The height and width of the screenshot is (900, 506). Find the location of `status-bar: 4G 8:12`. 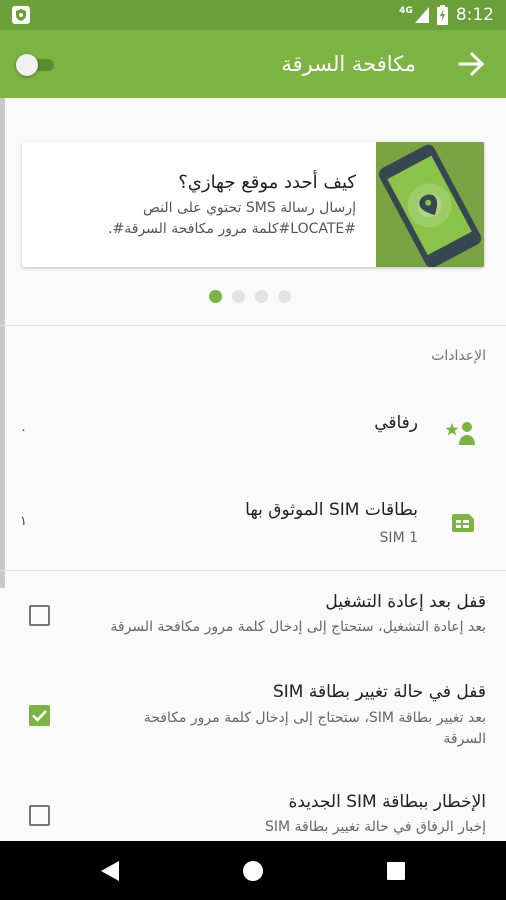

status-bar: 4G 8:12 is located at coordinates (253, 15).